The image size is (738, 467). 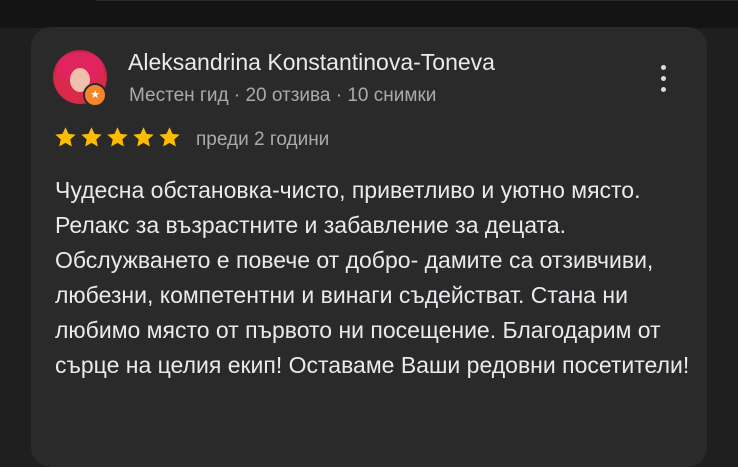 I want to click on author-meta: Местен гид · 20 отзива · 10 снимки, so click(x=283, y=95).